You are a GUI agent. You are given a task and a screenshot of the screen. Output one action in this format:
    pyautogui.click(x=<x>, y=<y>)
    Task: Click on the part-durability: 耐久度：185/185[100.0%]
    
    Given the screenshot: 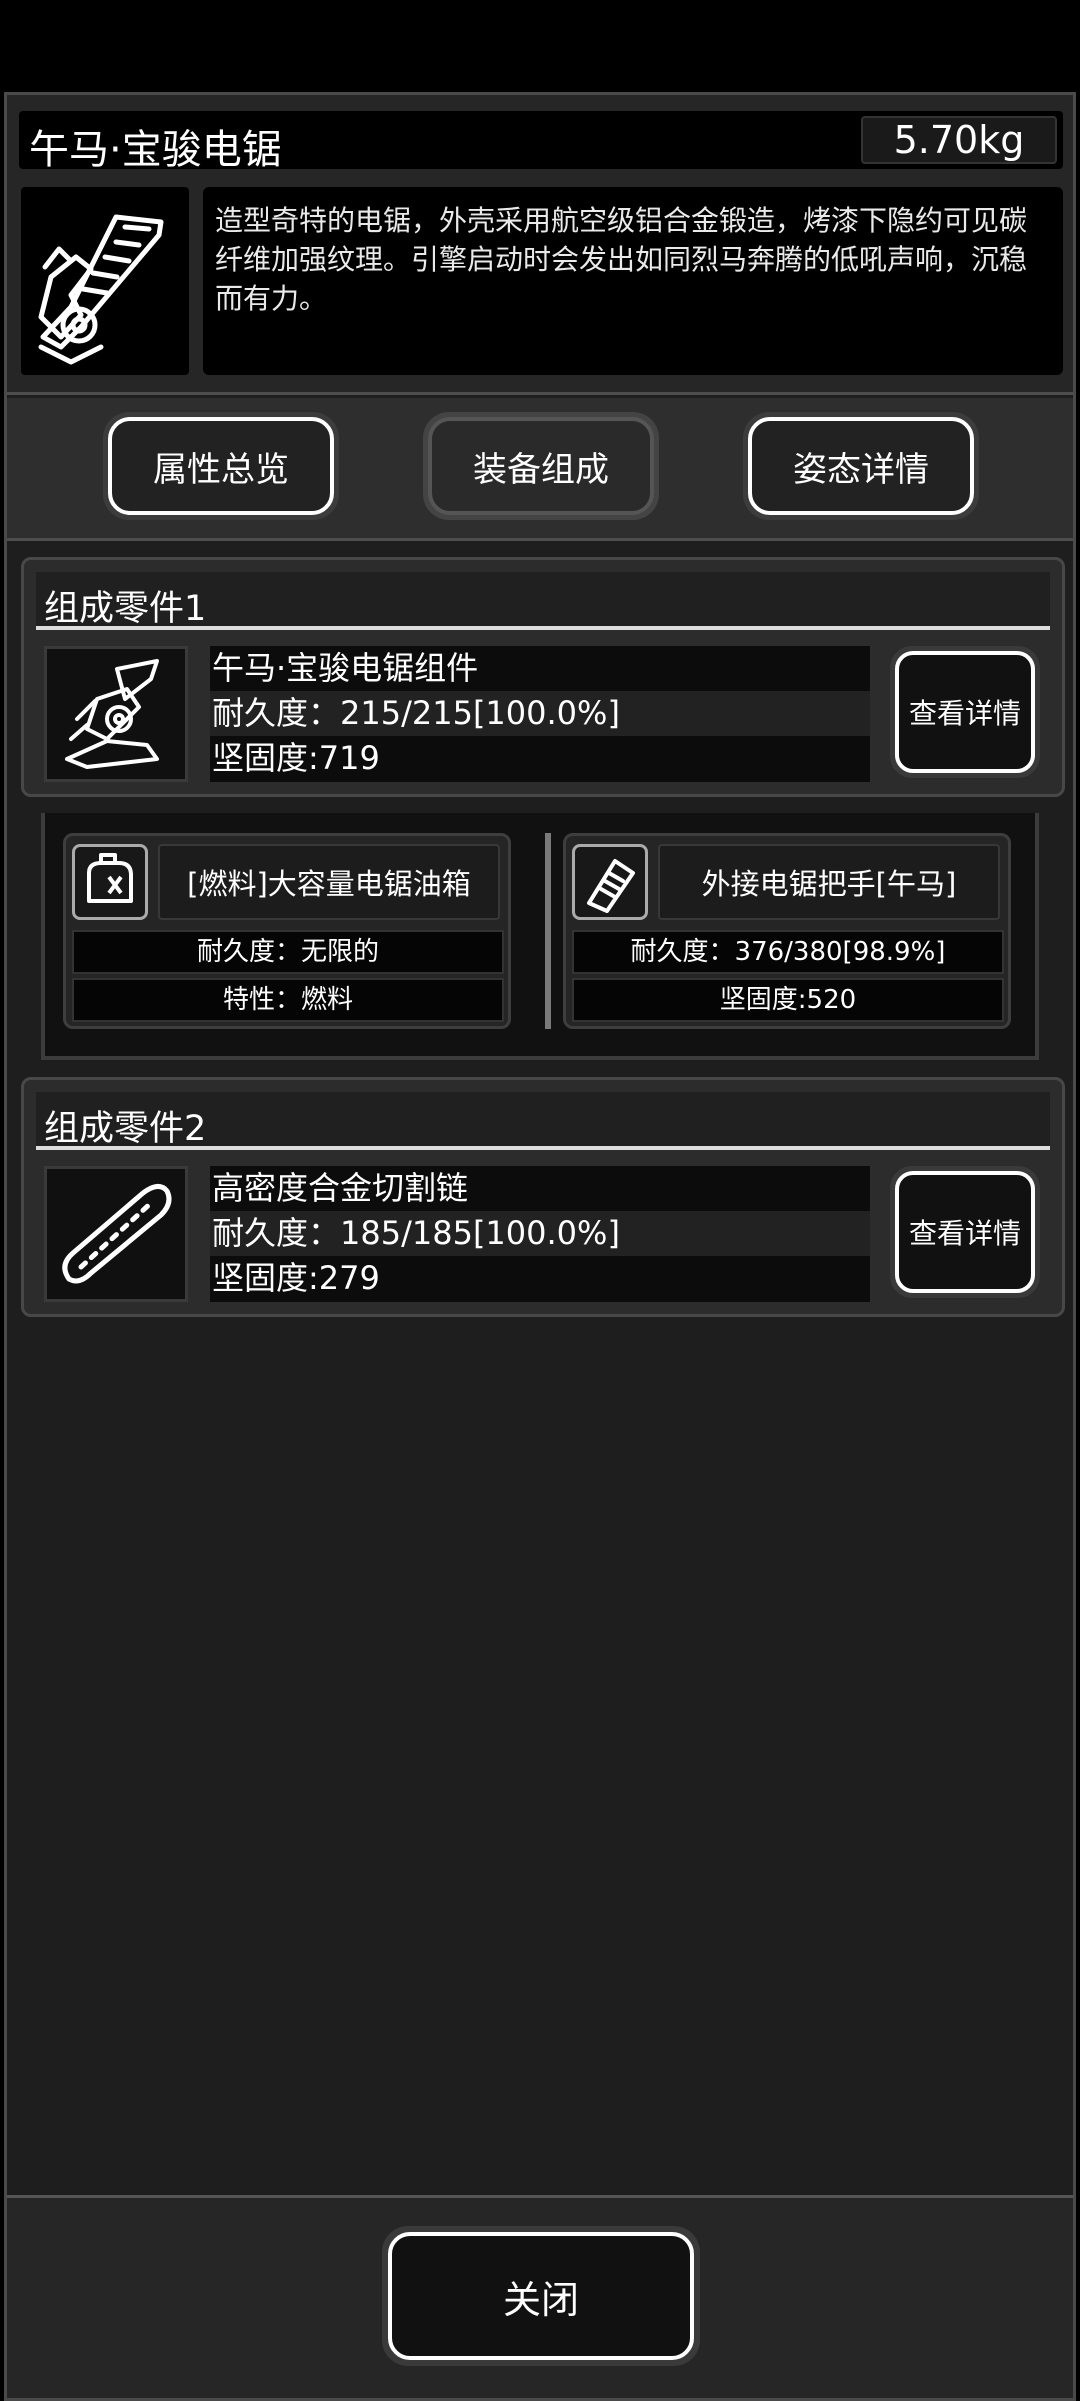 What is the action you would take?
    pyautogui.click(x=540, y=1233)
    